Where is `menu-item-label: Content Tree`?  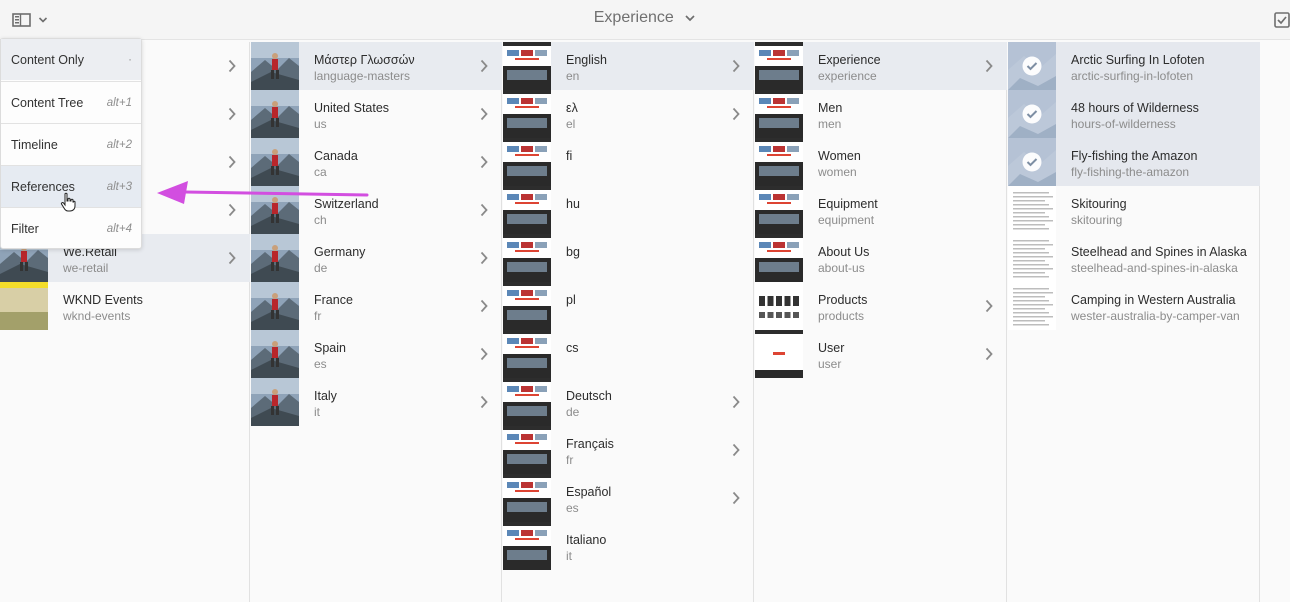 menu-item-label: Content Tree is located at coordinates (47, 102).